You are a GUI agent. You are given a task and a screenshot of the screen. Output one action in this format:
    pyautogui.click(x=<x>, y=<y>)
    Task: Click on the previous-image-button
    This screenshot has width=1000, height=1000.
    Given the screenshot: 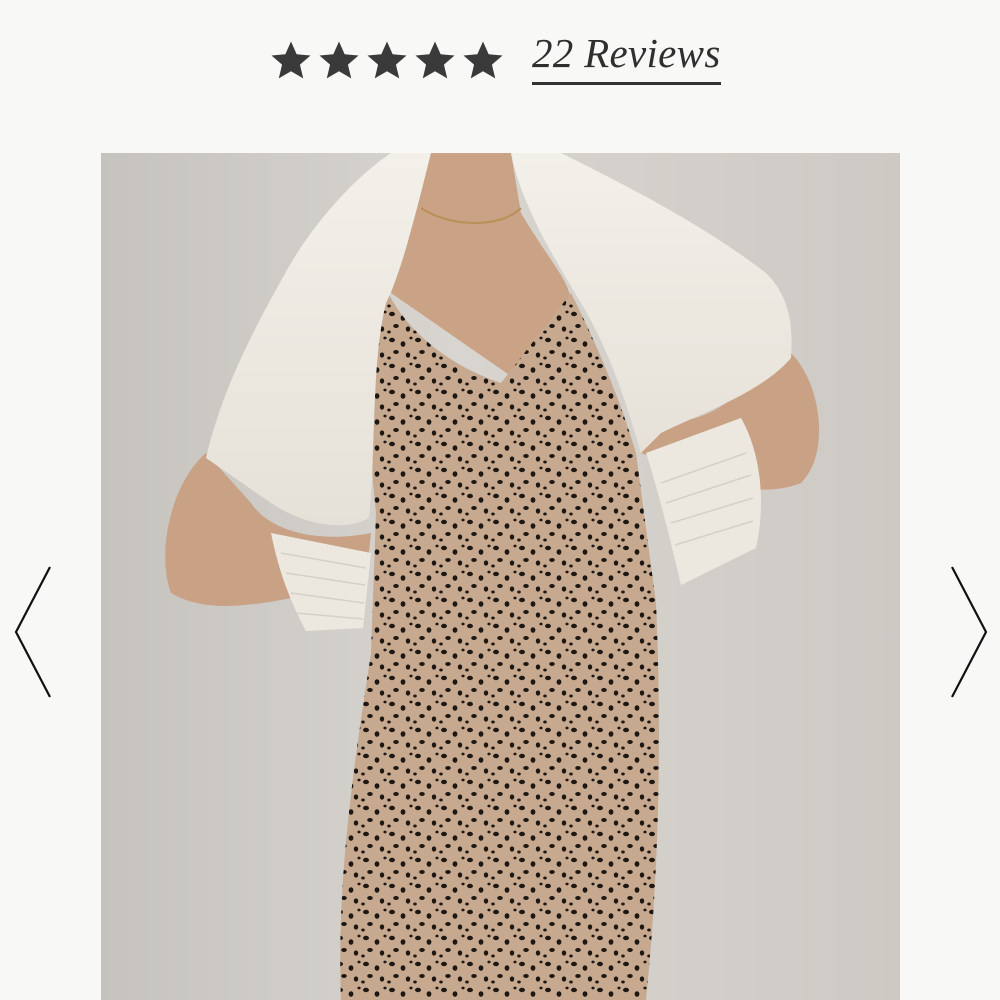 What is the action you would take?
    pyautogui.click(x=33, y=632)
    